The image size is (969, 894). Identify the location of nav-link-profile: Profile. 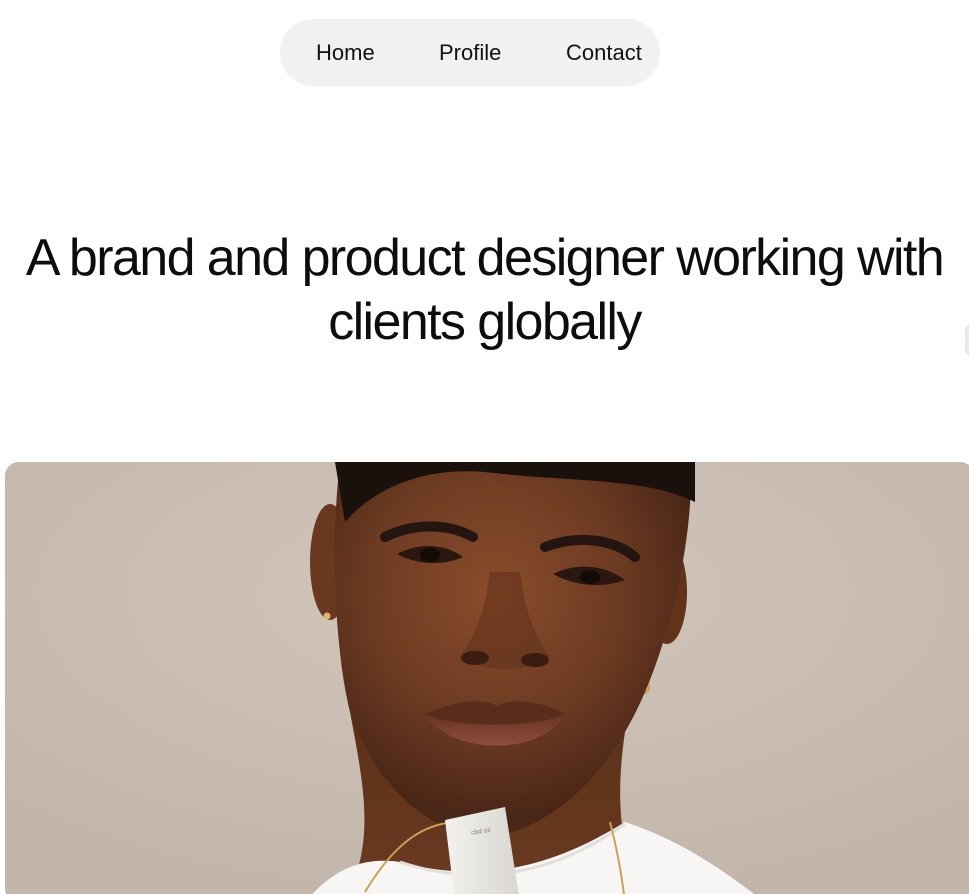
(470, 53).